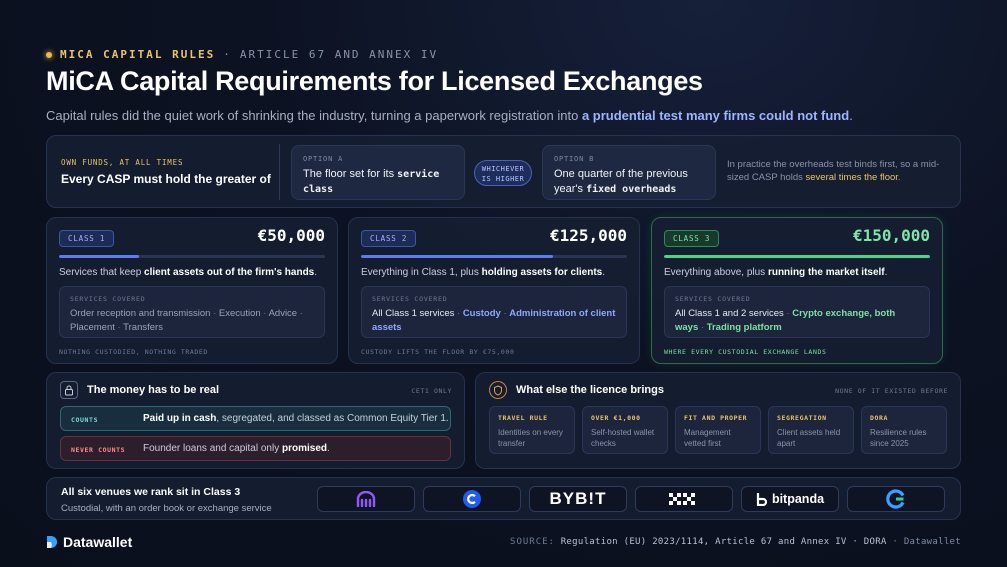  I want to click on note-highlight: several times the floor, so click(851, 177).